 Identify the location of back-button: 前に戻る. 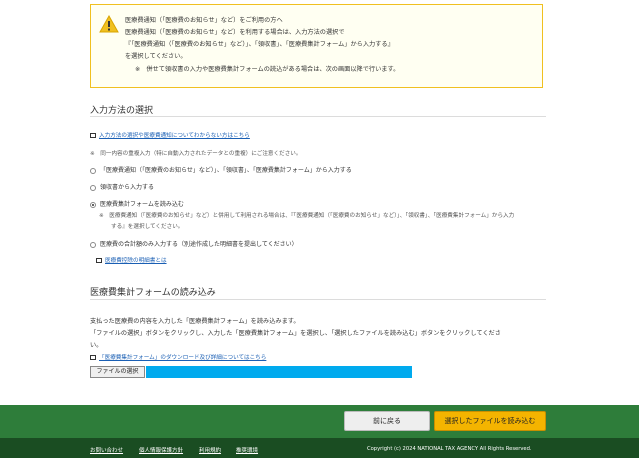
(387, 421).